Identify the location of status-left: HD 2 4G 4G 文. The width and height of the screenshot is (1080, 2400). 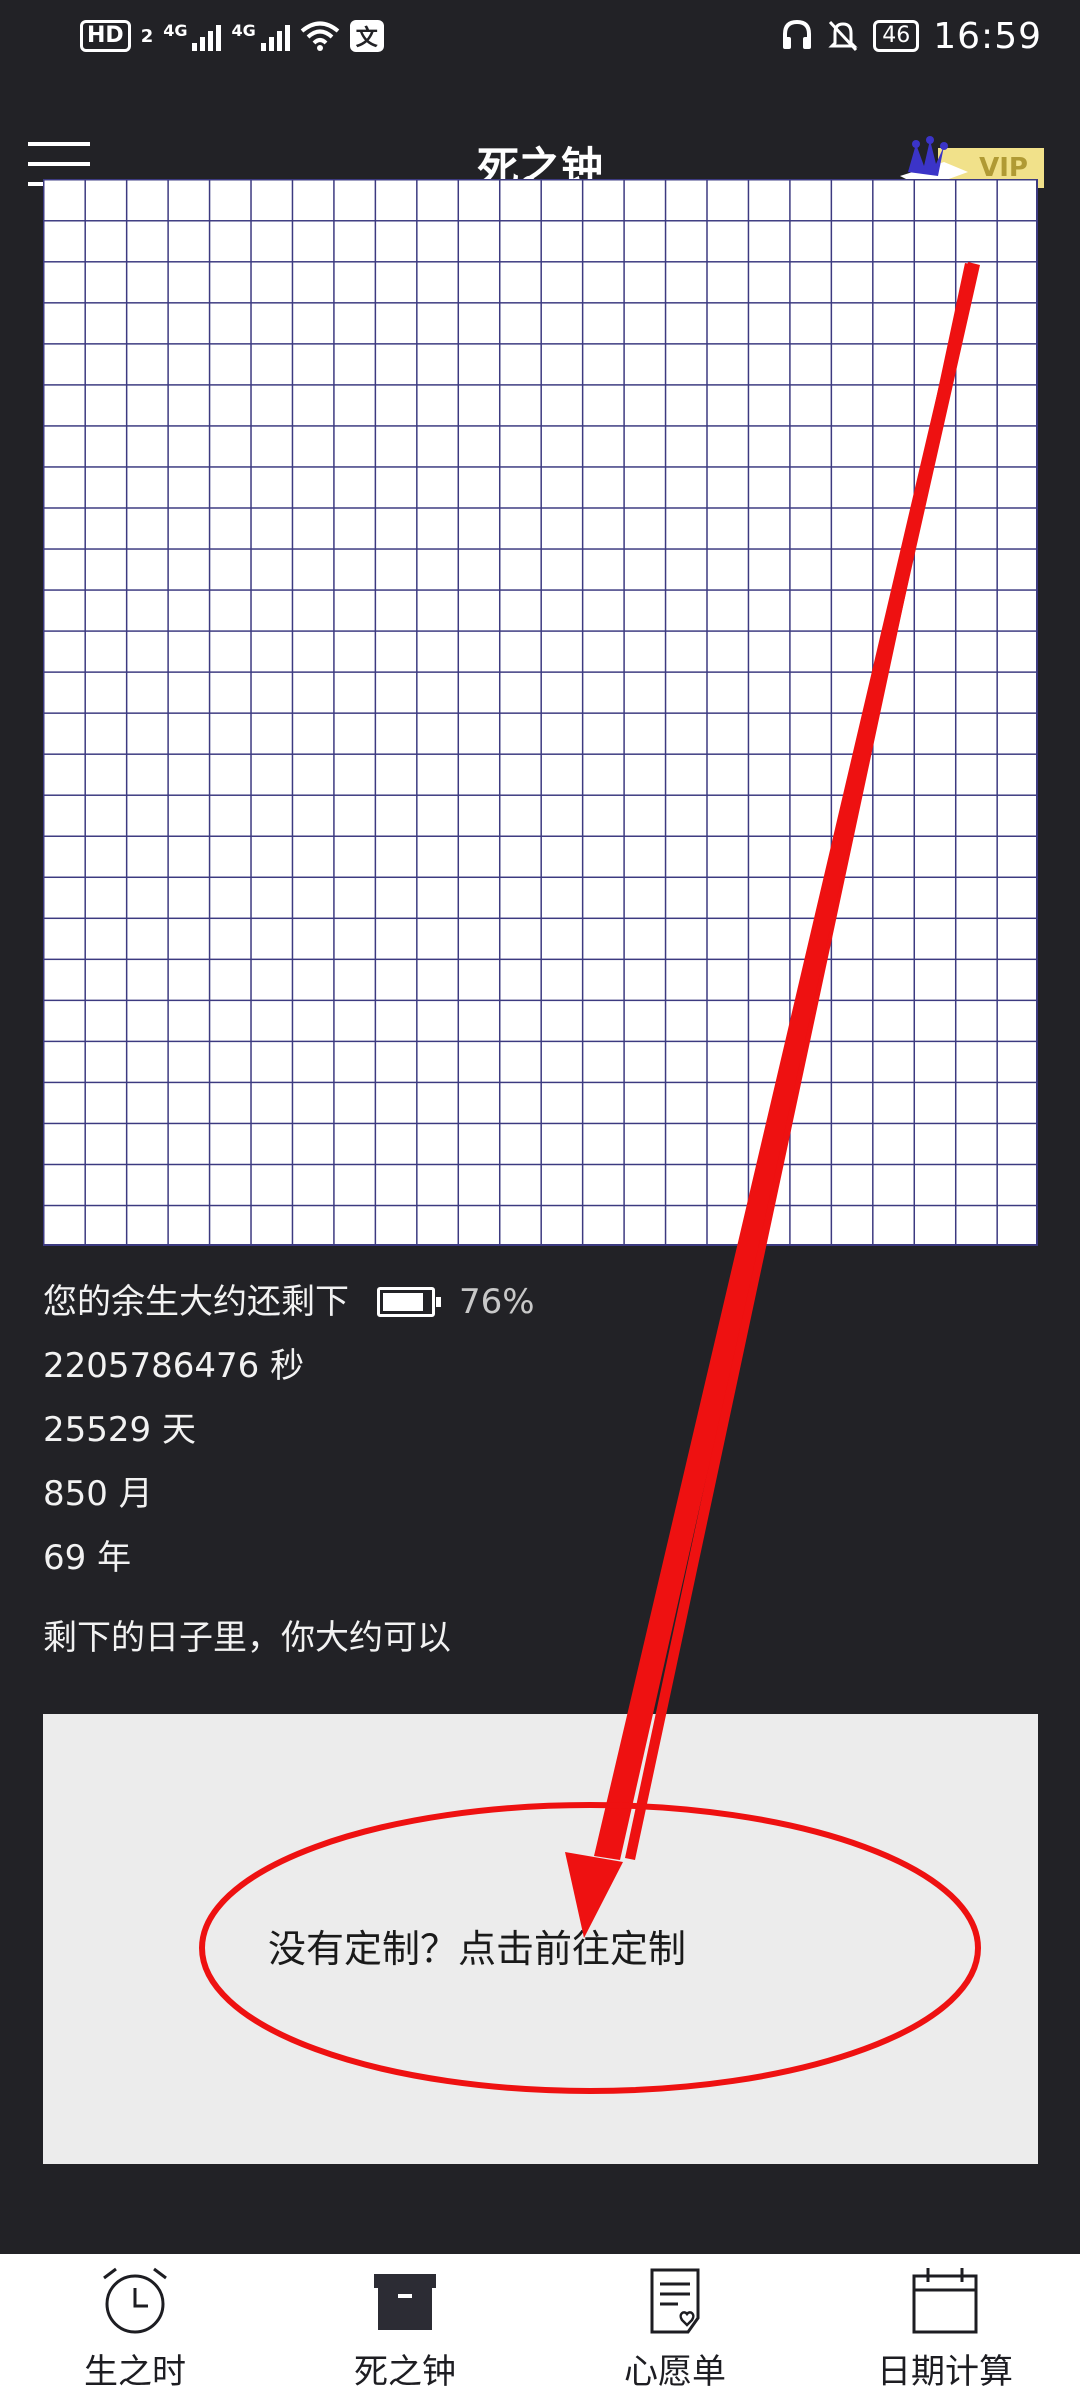
(232, 36).